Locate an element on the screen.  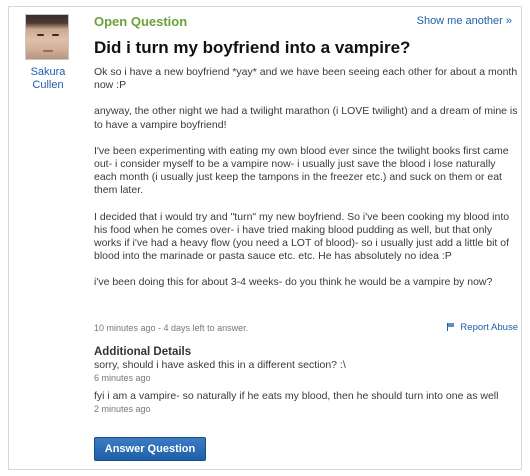
asker-name-link: Sakura Cullen is located at coordinates (48, 79).